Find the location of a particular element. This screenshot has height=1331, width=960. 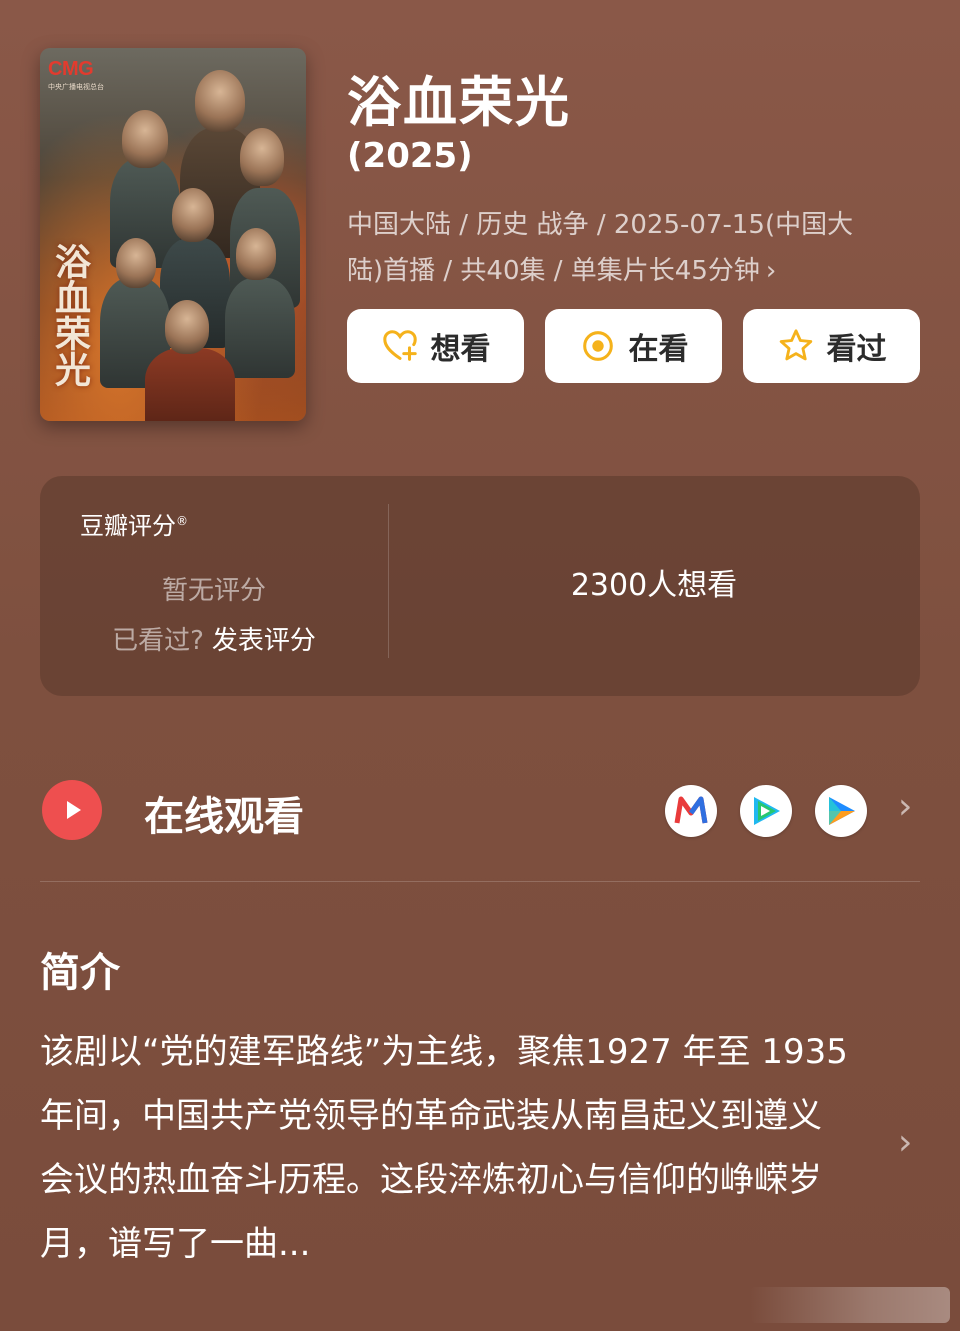

cmg-logo: CMG is located at coordinates (71, 69).